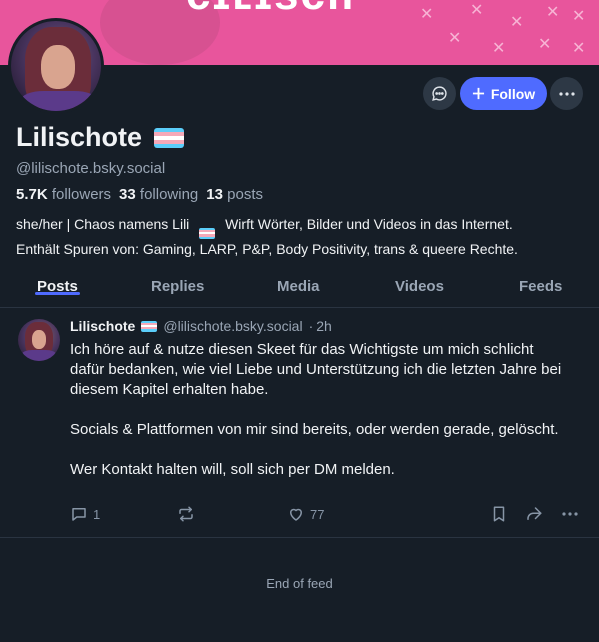 The image size is (599, 642). What do you see at coordinates (305, 514) in the screenshot?
I see `like-button: 77` at bounding box center [305, 514].